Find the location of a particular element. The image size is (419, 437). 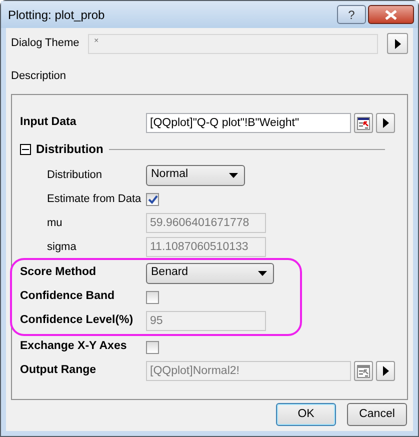

ok-button: OK is located at coordinates (306, 414).